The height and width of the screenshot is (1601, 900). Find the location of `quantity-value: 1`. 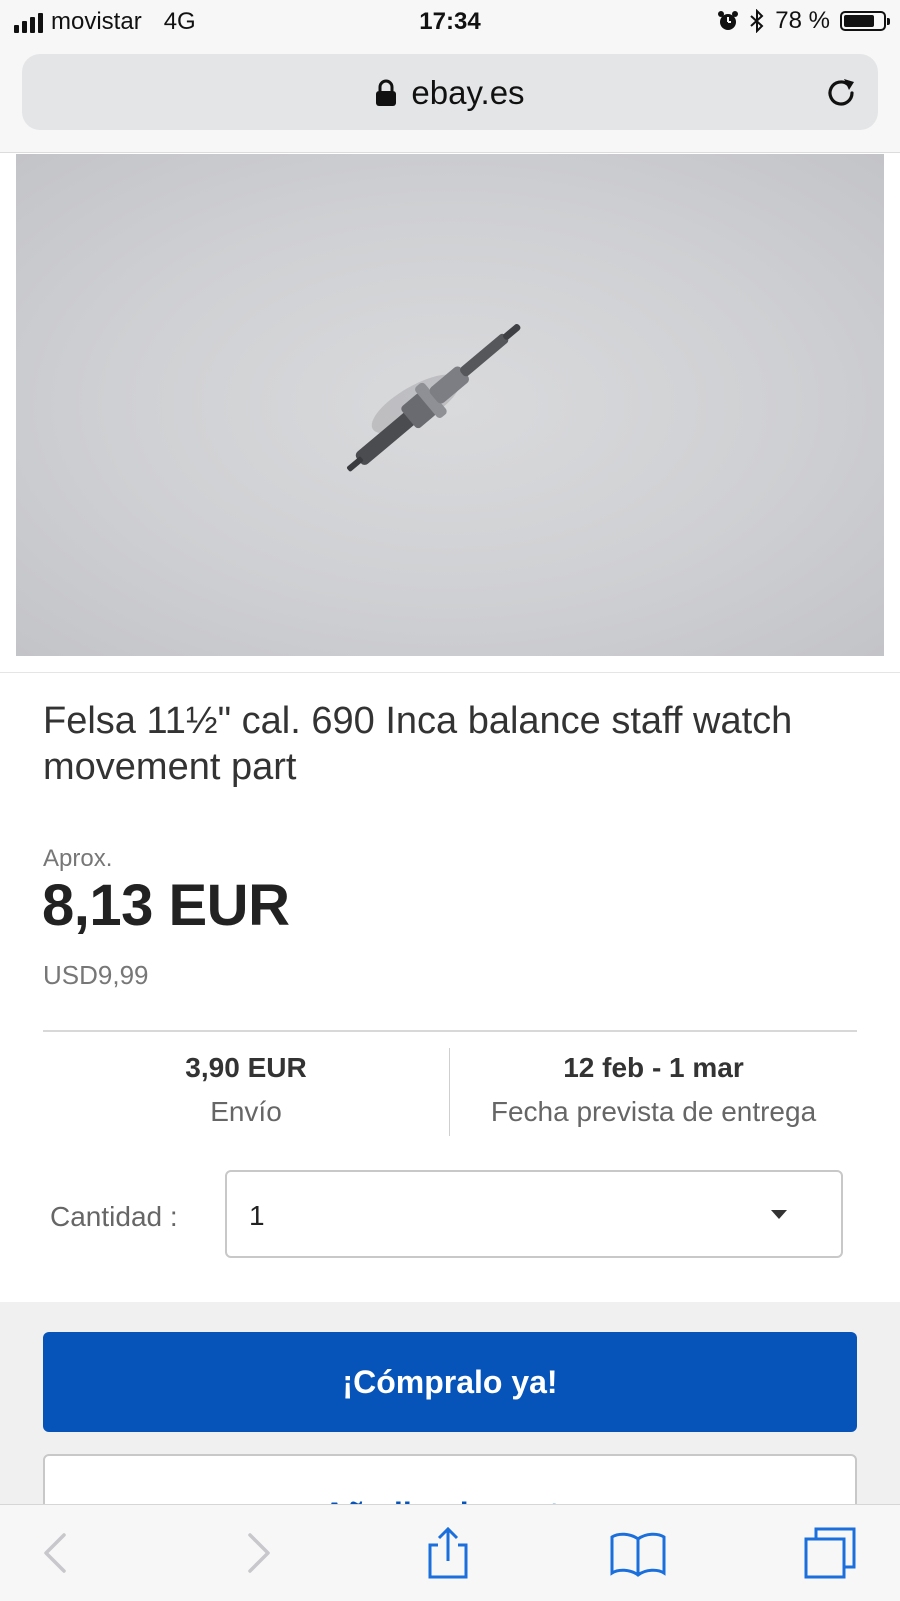

quantity-value: 1 is located at coordinates (257, 1215).